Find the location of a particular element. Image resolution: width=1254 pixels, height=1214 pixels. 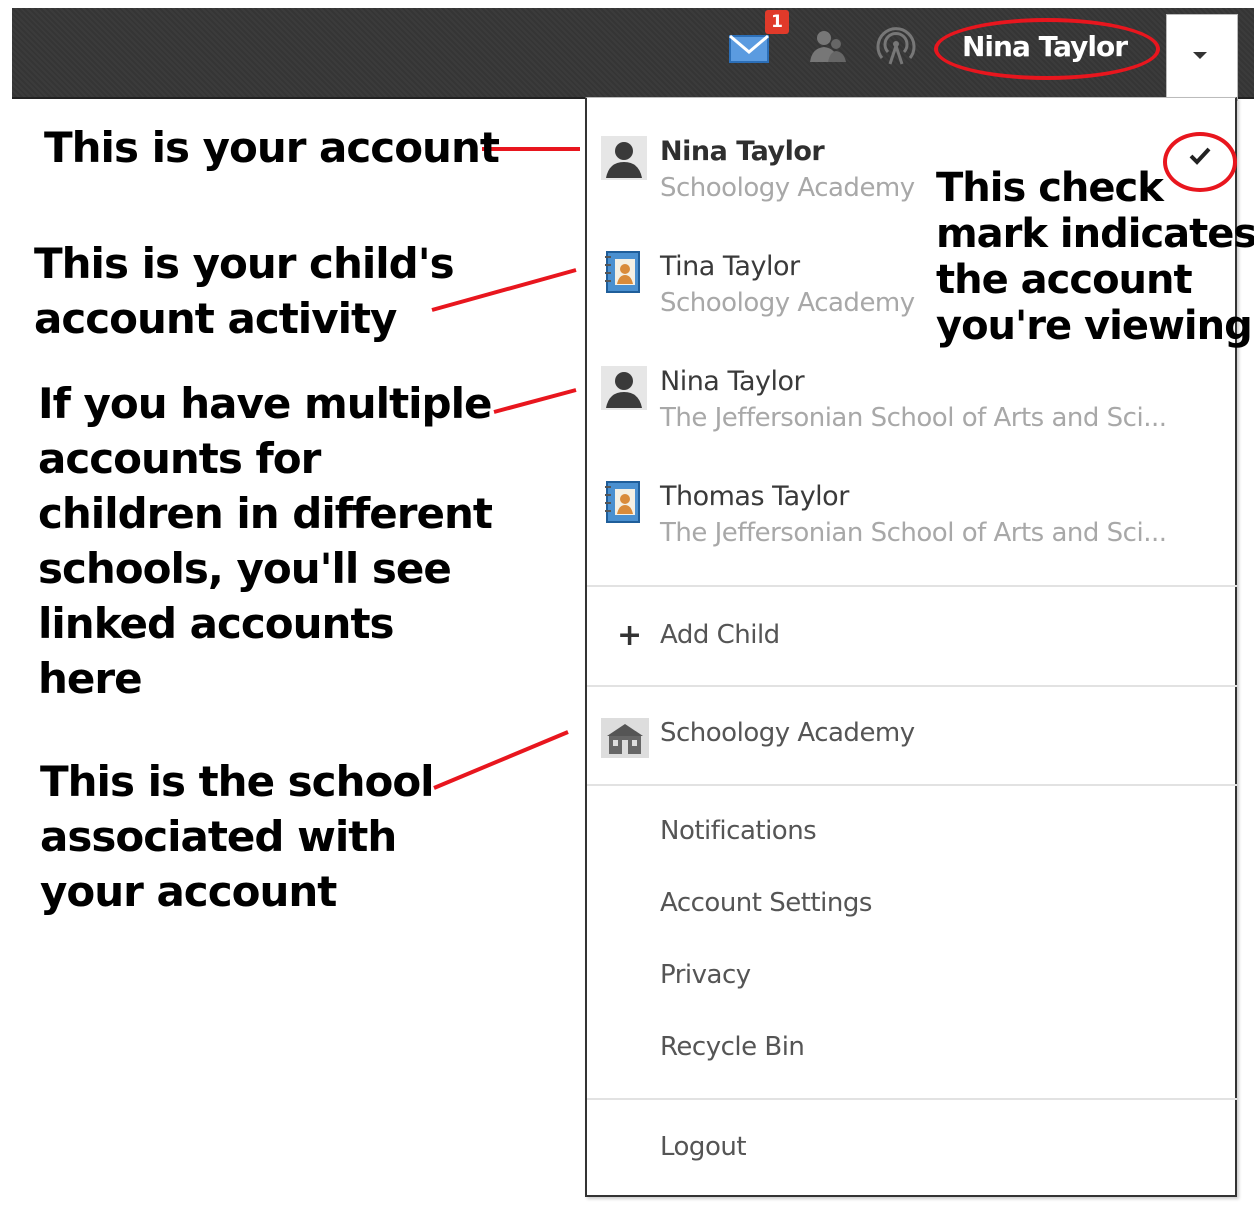

annotation-line: accounts for is located at coordinates (179, 458).